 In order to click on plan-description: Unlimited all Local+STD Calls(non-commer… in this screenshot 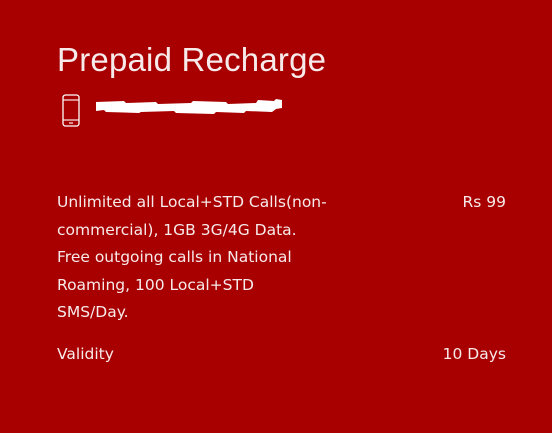, I will do `click(192, 257)`.